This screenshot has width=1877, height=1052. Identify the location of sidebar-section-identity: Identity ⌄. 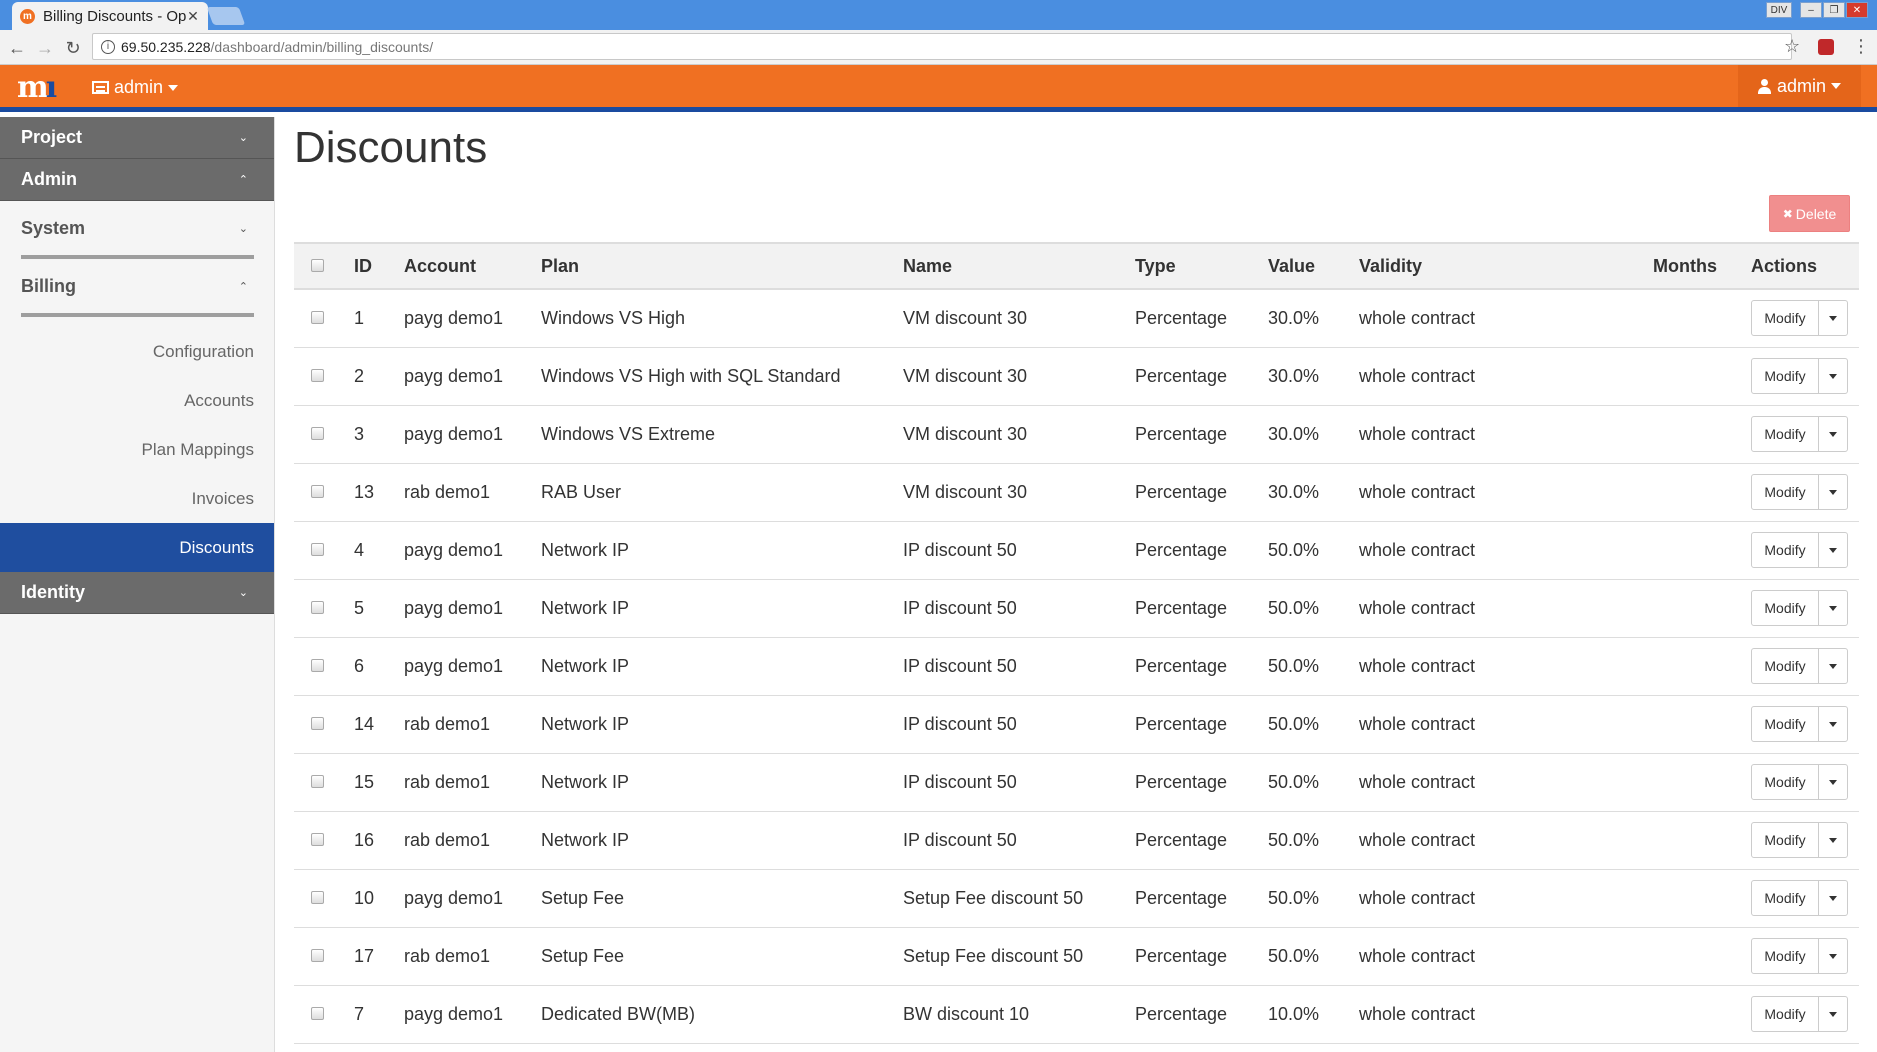
(137, 593).